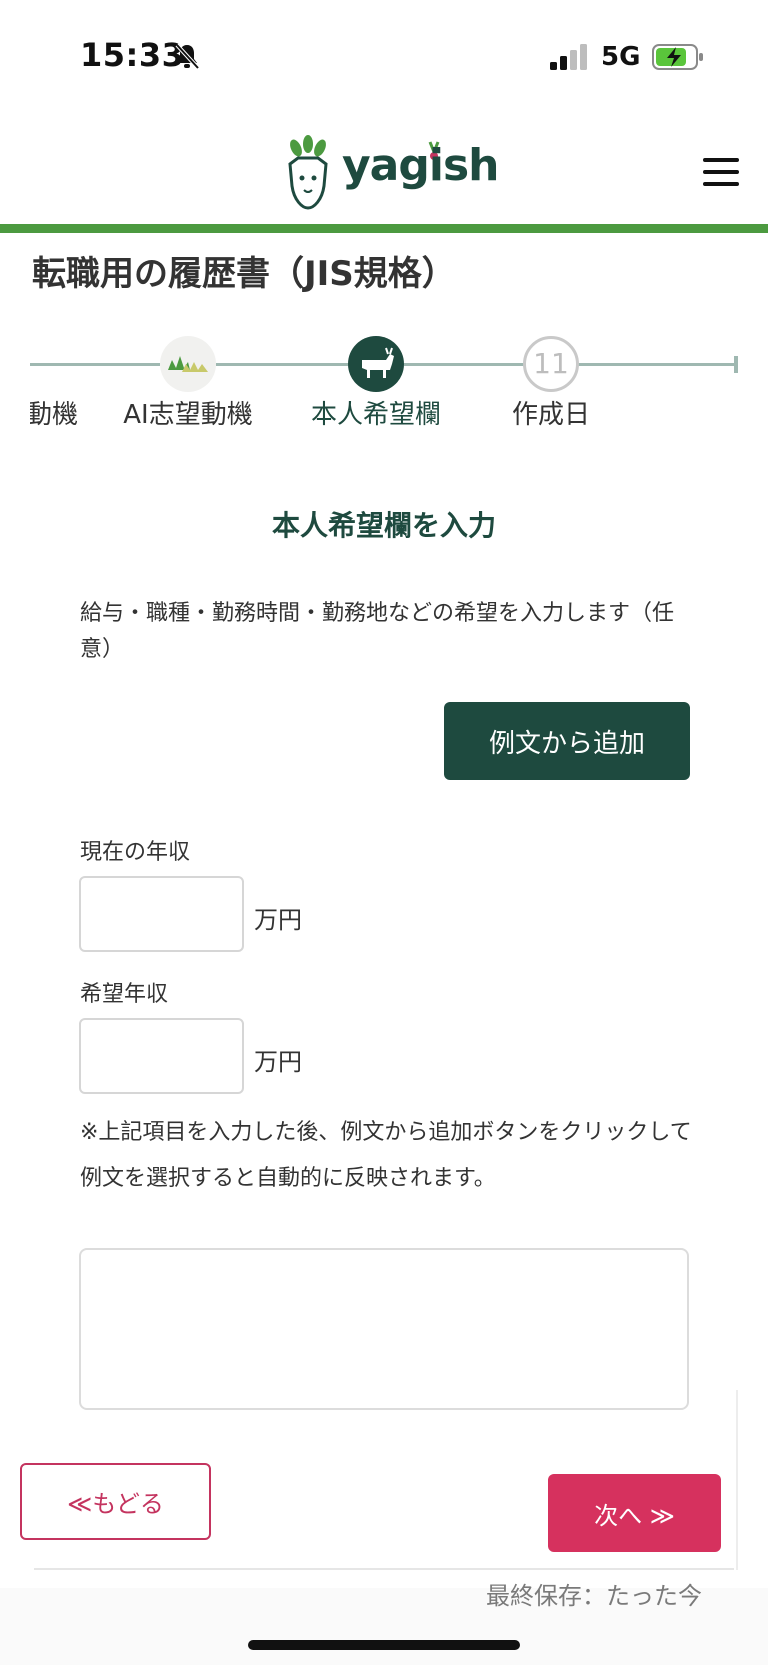 This screenshot has width=768, height=1665. I want to click on step-label-created-date: 作成日, so click(551, 412).